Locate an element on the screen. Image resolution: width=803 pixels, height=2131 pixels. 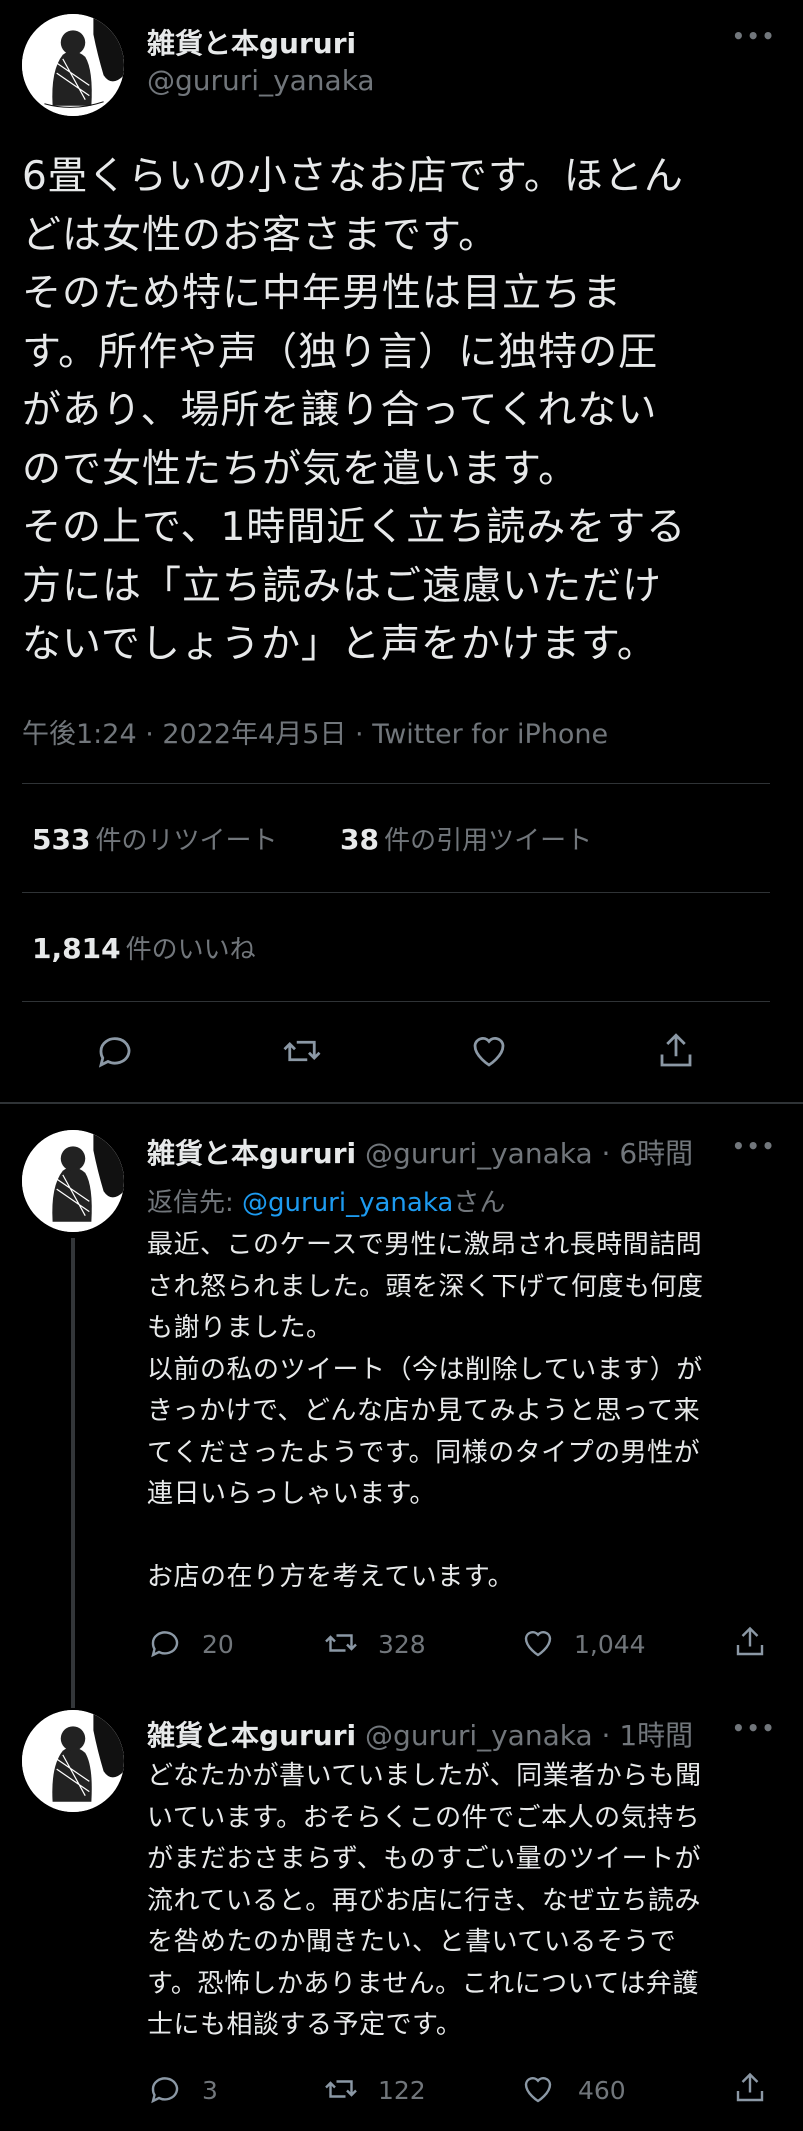
like-count: 460 is located at coordinates (602, 2090).